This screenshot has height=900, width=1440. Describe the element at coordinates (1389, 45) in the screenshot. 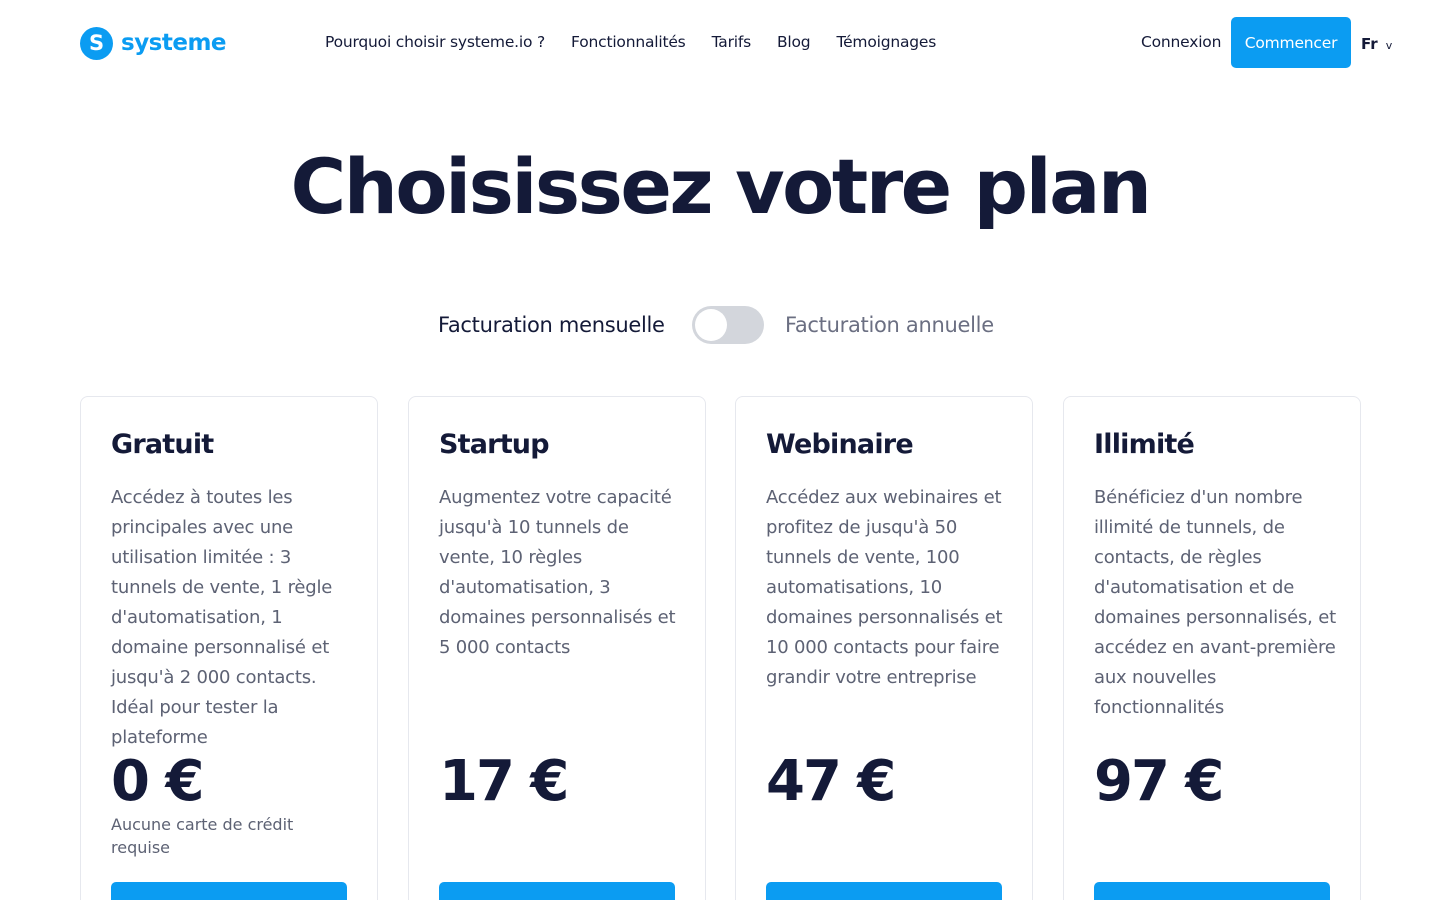

I see `chevron-down-icon: v` at that location.